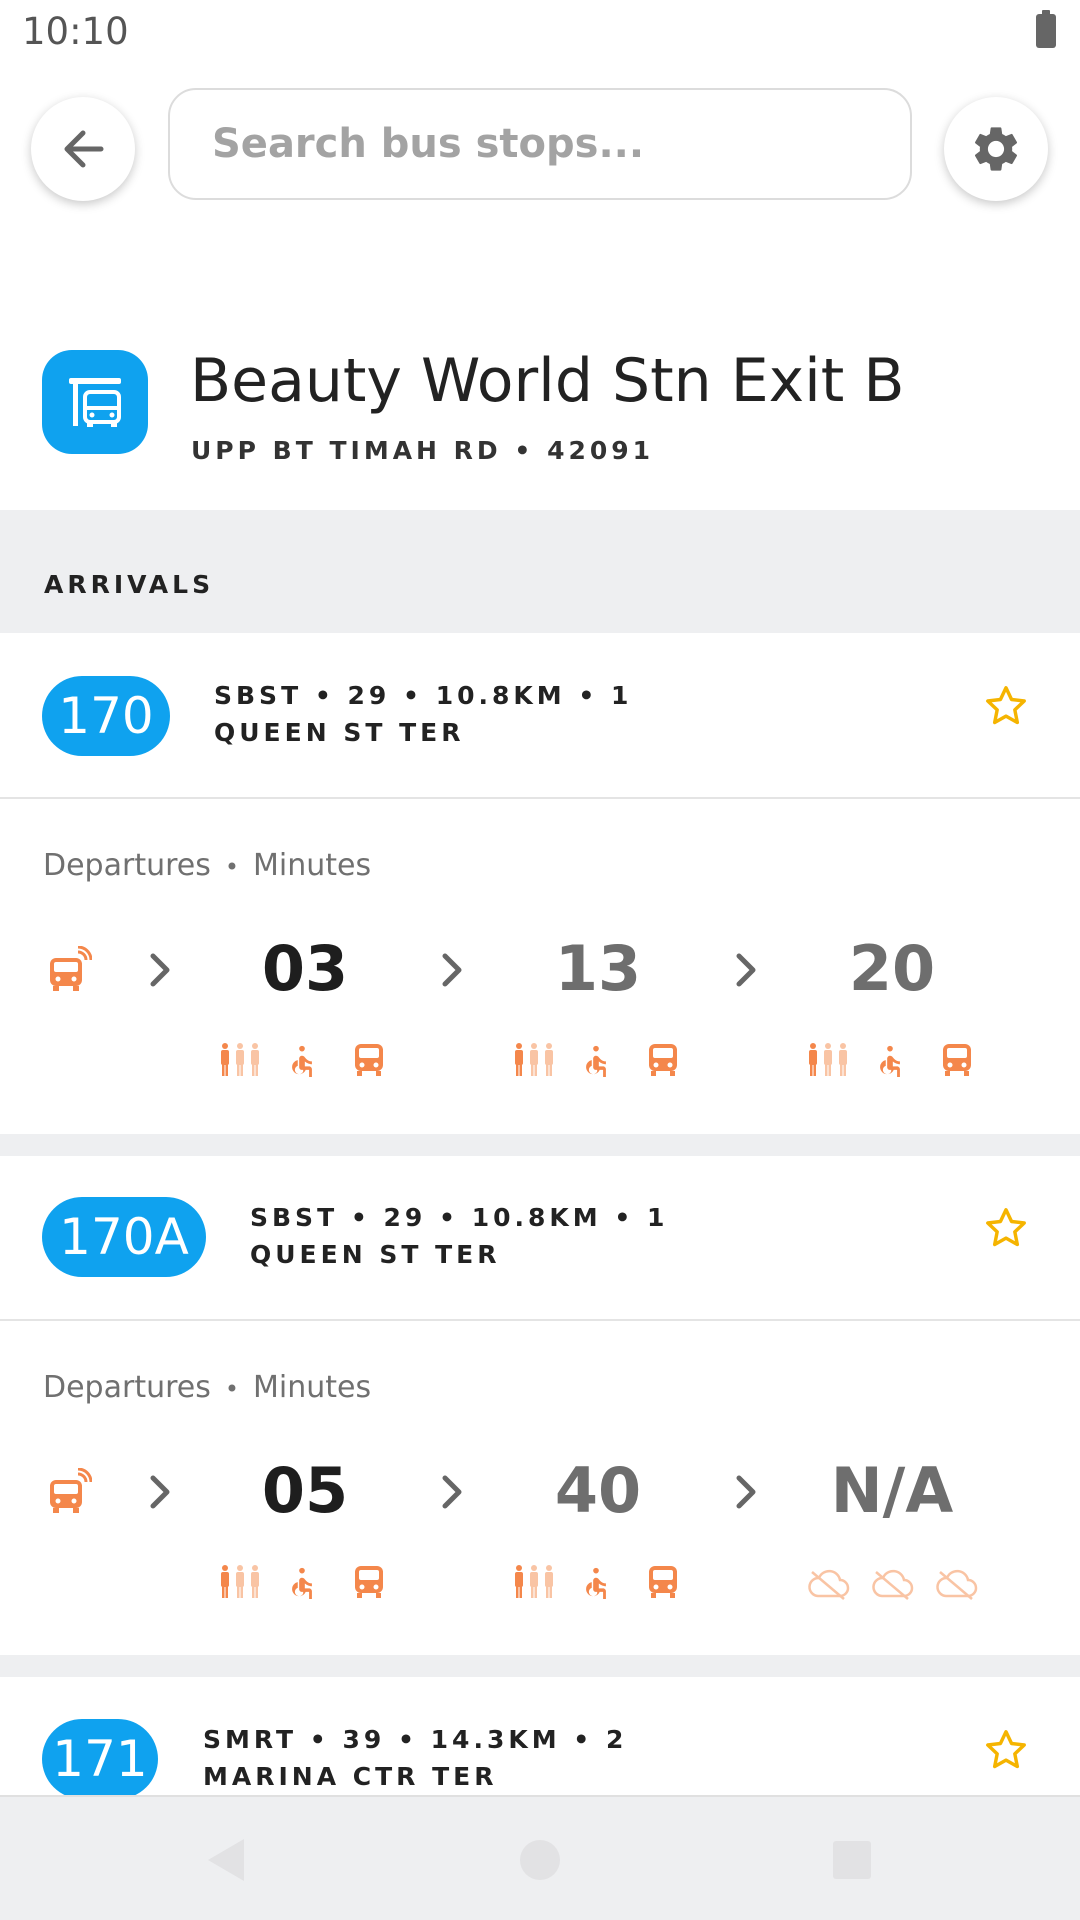  I want to click on route-distance: 14.3KM, so click(495, 1739).